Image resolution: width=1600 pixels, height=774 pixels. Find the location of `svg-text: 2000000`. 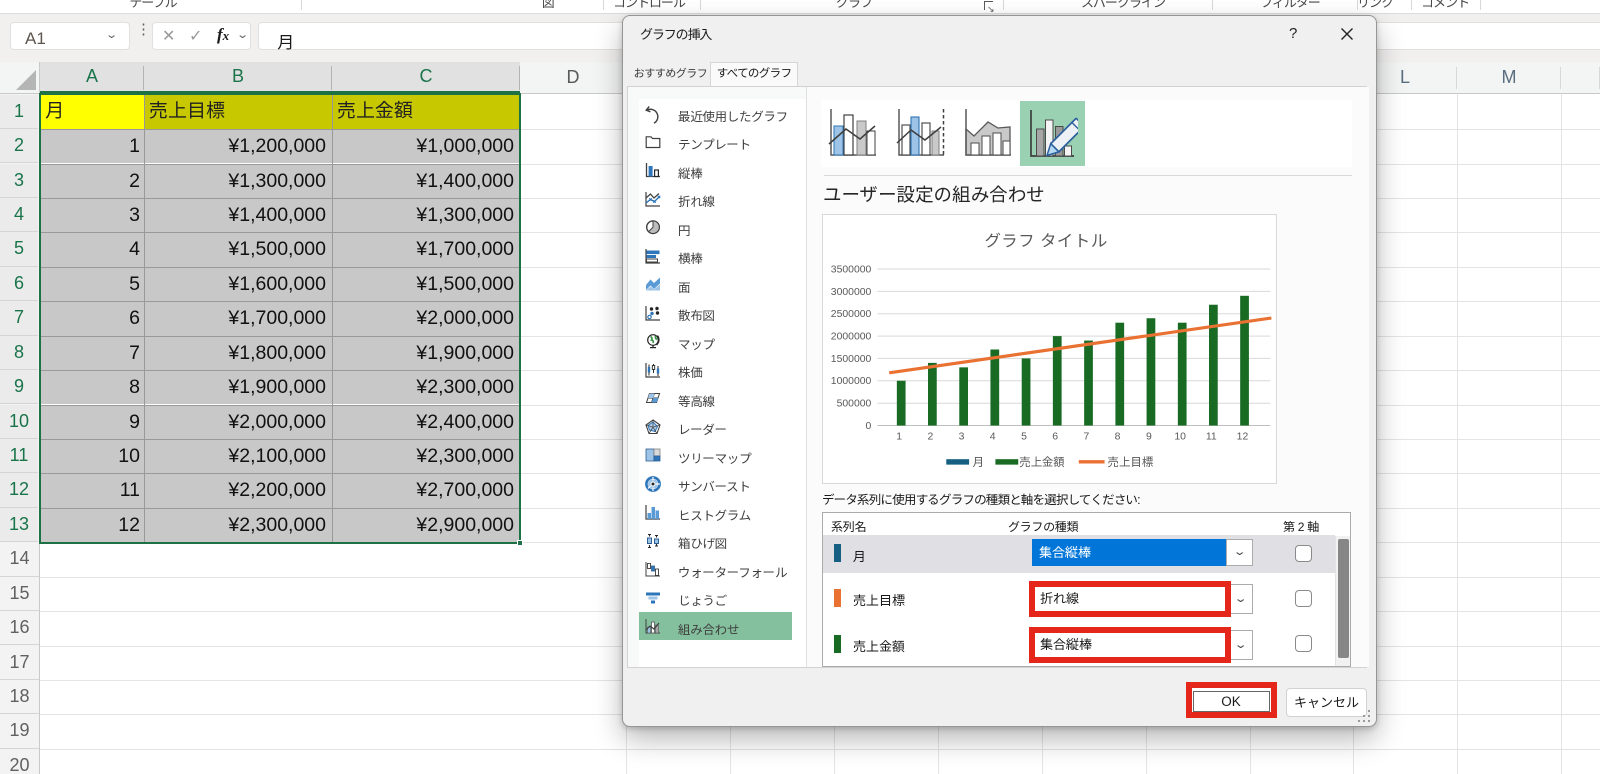

svg-text: 2000000 is located at coordinates (851, 337).